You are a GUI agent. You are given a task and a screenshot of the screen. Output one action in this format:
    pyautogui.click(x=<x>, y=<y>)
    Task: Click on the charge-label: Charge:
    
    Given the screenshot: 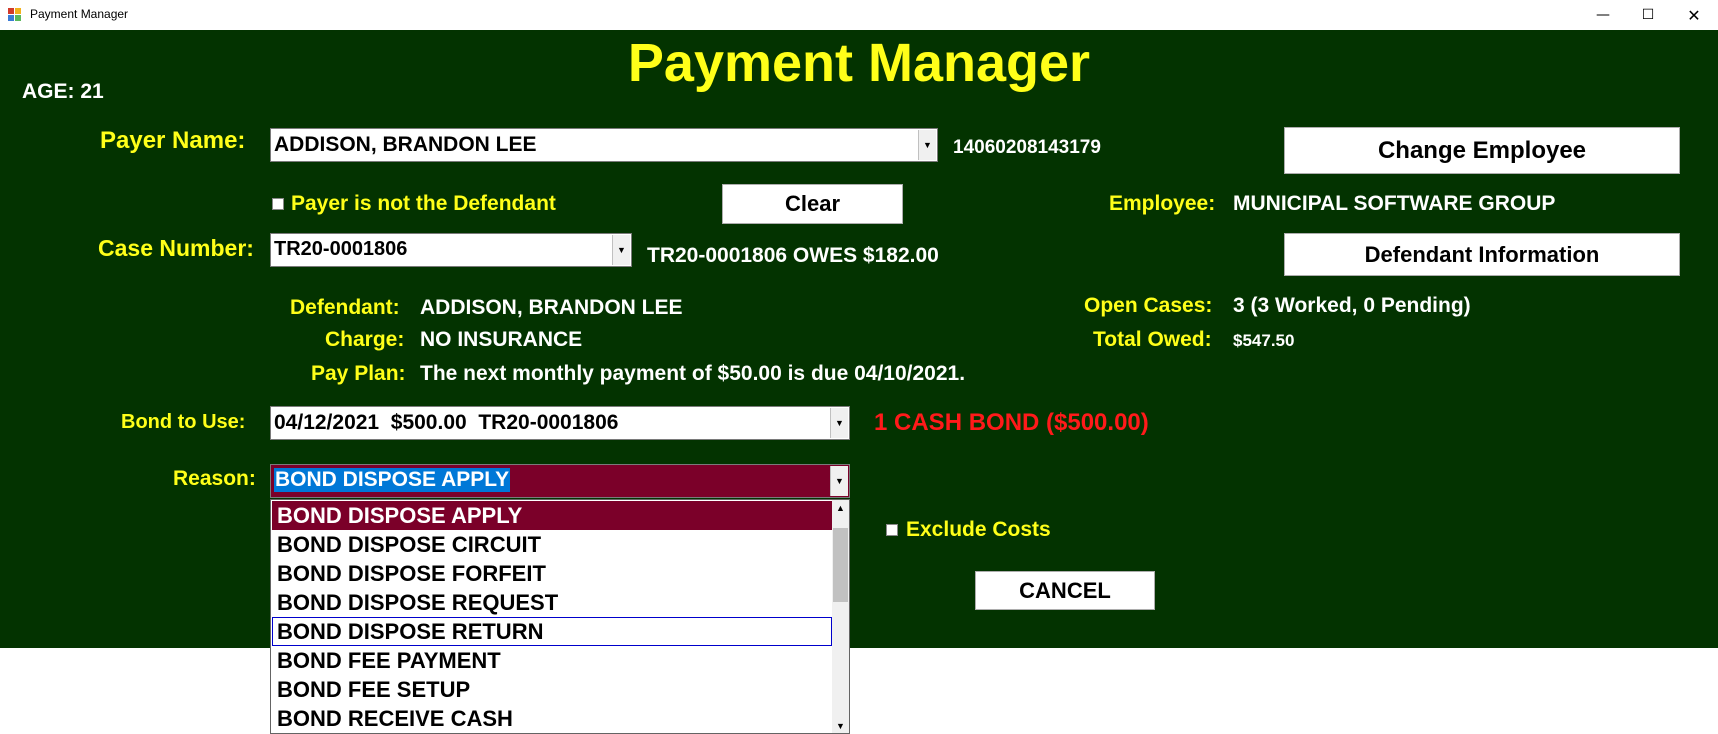 What is the action you would take?
    pyautogui.click(x=365, y=339)
    